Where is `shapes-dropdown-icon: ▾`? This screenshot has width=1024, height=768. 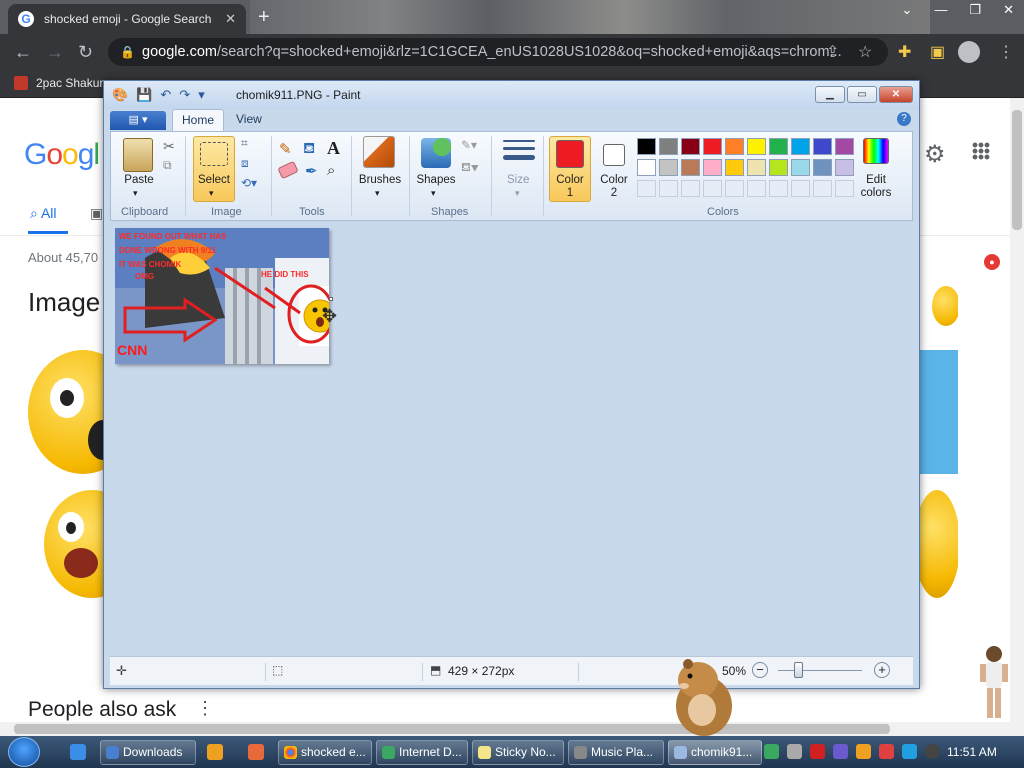
shapes-dropdown-icon: ▾ is located at coordinates (433, 193).